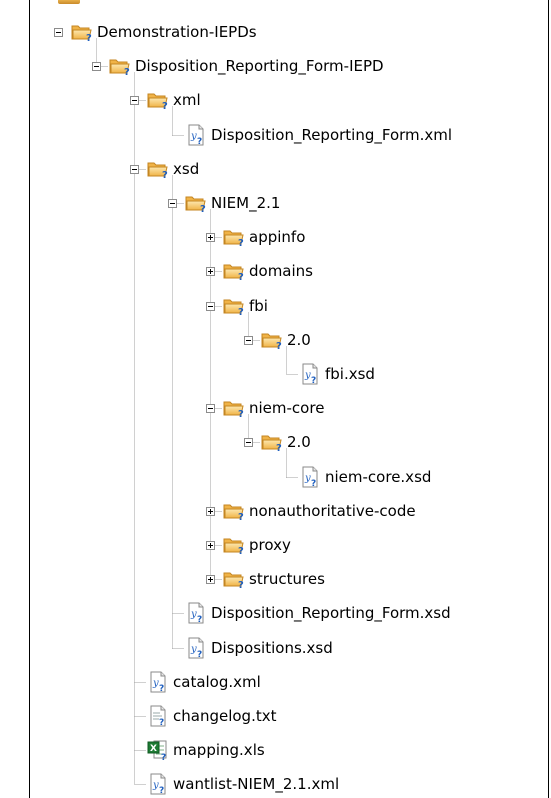 The image size is (551, 798). I want to click on tree-item-label: mapping.xls, so click(219, 750).